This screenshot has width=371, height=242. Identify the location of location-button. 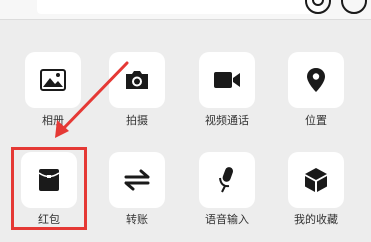
(316, 80).